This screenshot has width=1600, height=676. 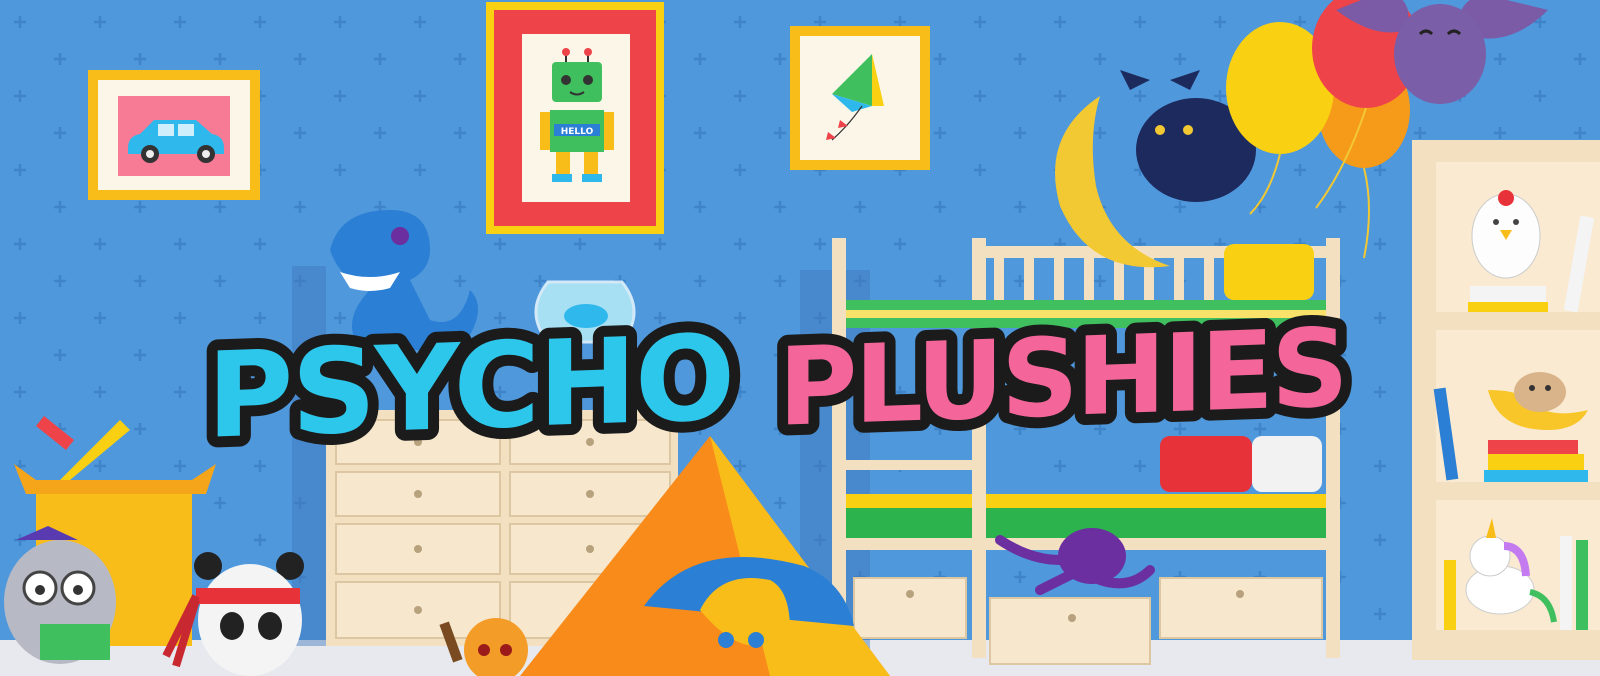 I want to click on fishbowl, so click(x=585, y=312).